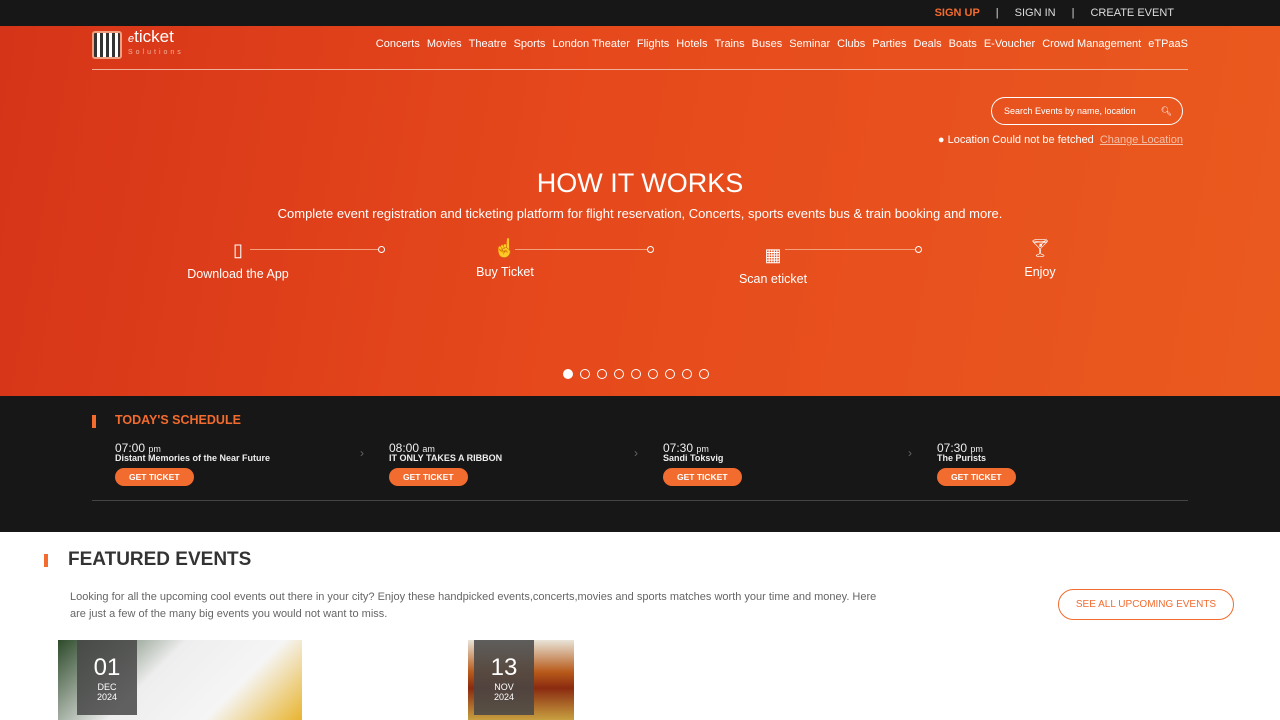 The image size is (1280, 720). Describe the element at coordinates (504, 687) in the screenshot. I see `event-month: NOV` at that location.